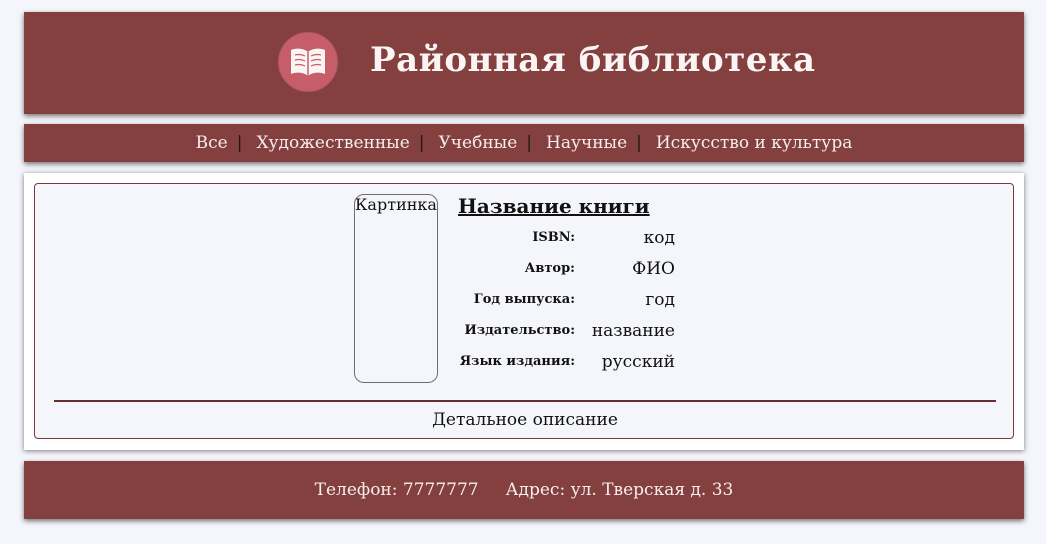  I want to click on open-book-icon, so click(308, 62).